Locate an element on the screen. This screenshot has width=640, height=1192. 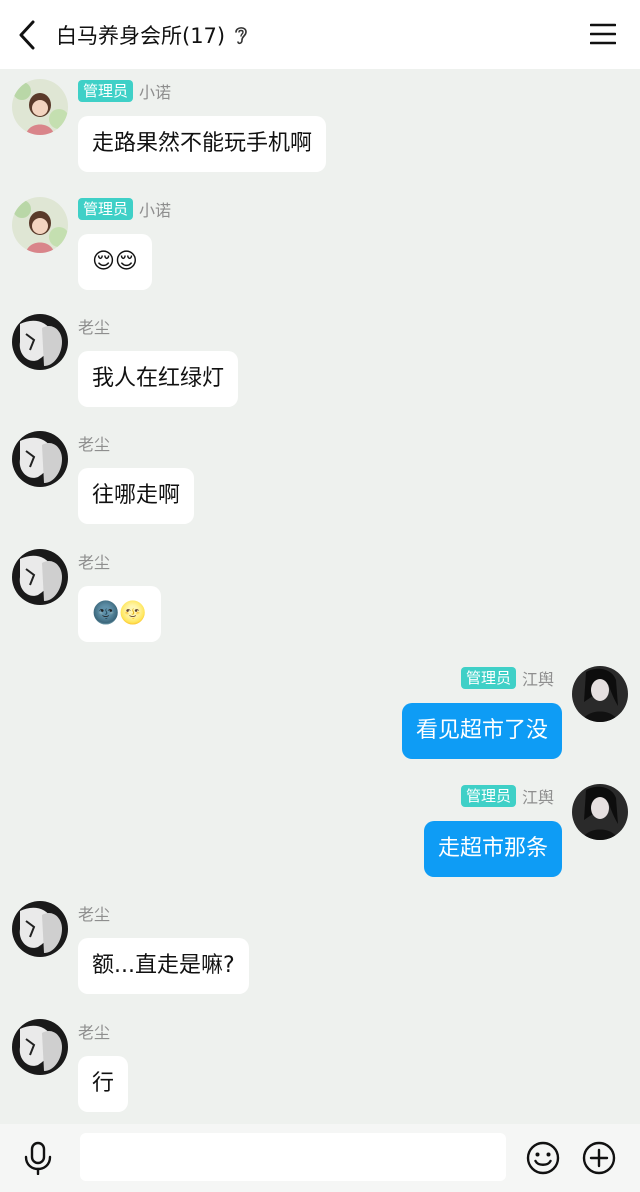
message-bubble: 走超市那条 is located at coordinates (492, 849).